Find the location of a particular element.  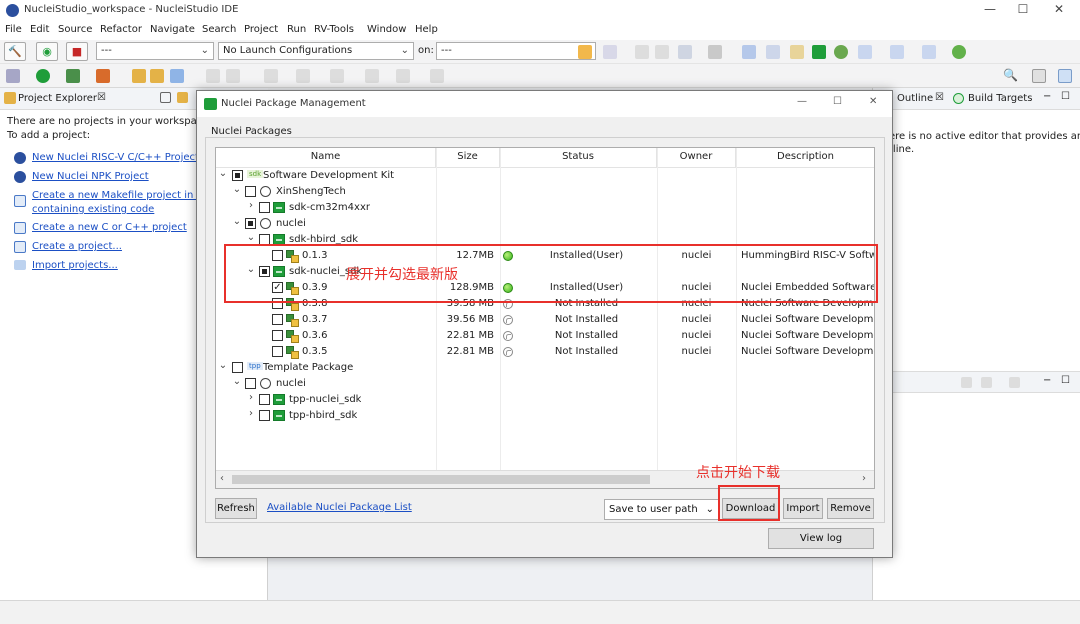

menu-run: Run is located at coordinates (296, 29).